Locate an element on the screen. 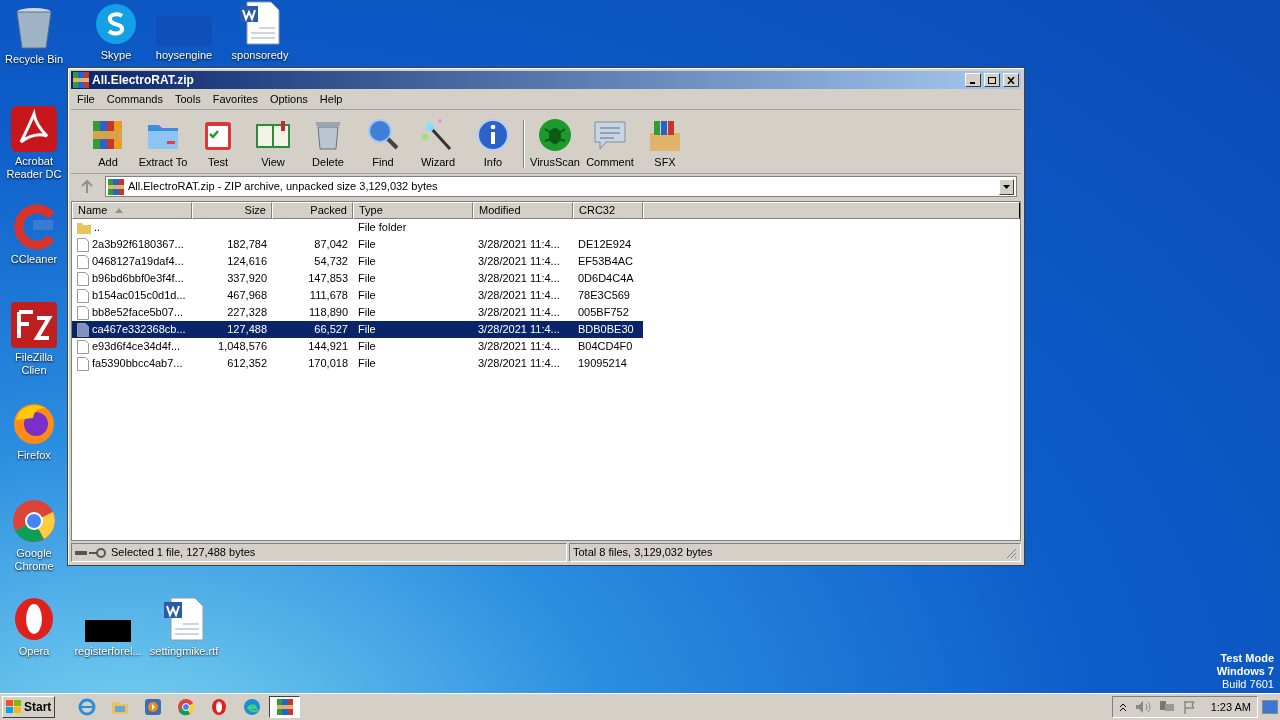 This screenshot has height=720, width=1280. toolbar-button: VirusScan is located at coordinates (555, 143).